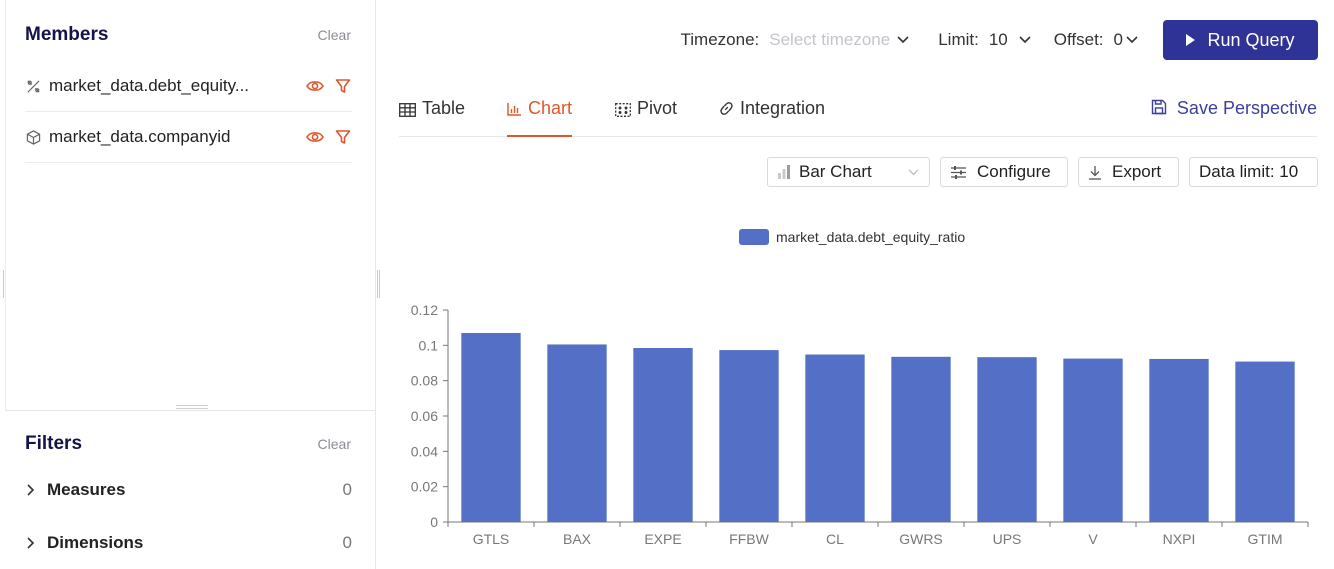 The width and height of the screenshot is (1334, 569). What do you see at coordinates (444, 108) in the screenshot?
I see `tab-label: Table` at bounding box center [444, 108].